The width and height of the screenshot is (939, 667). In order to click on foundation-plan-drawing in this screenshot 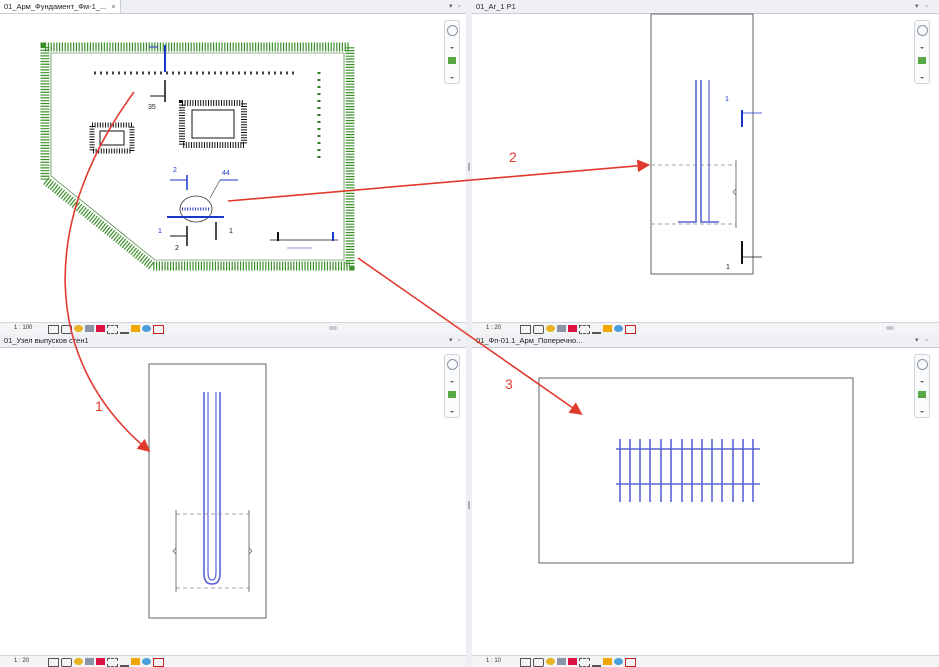, I will do `click(197, 156)`.